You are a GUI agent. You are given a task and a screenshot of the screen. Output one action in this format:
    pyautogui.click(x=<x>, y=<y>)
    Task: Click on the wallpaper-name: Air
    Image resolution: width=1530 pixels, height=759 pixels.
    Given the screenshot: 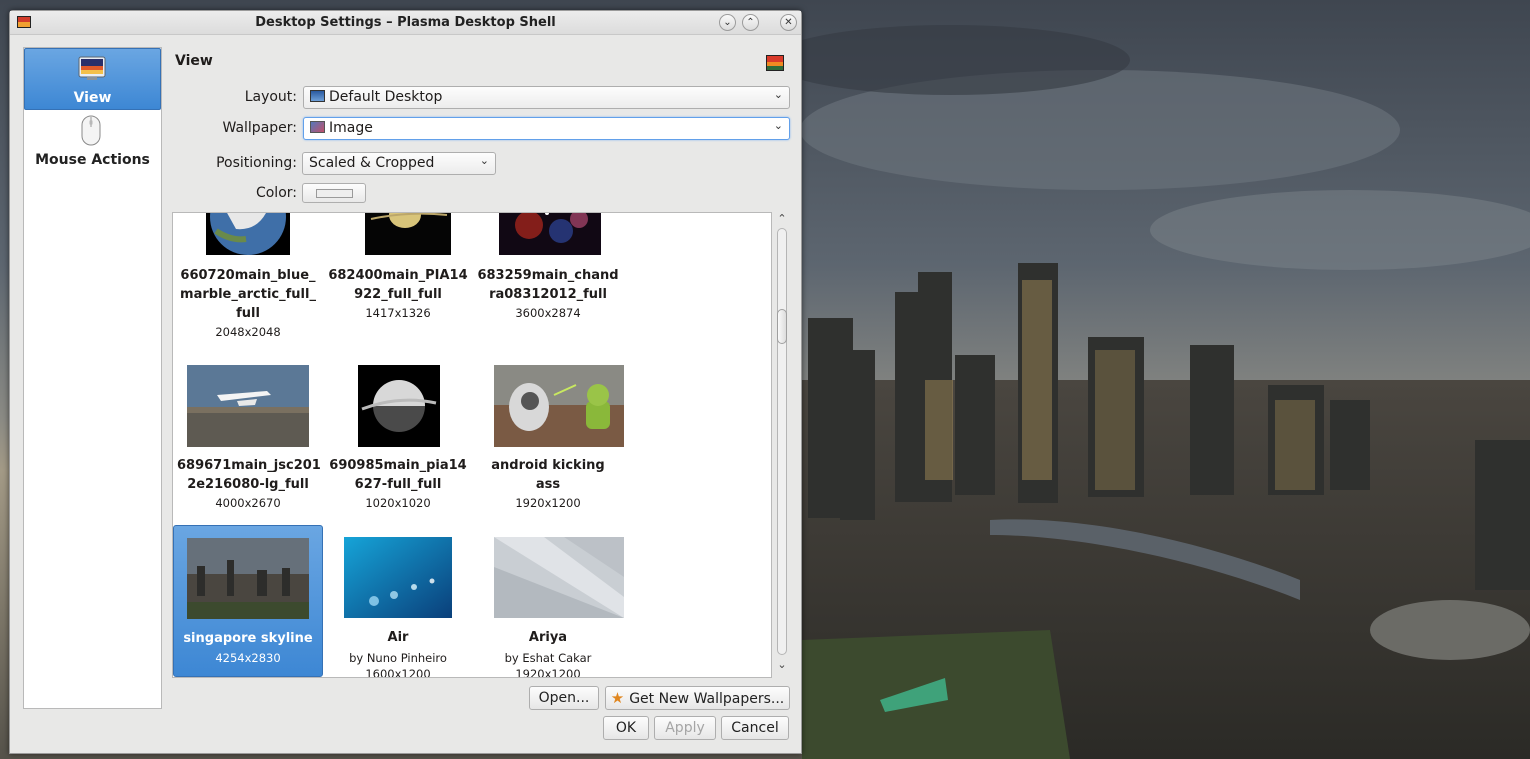 What is the action you would take?
    pyautogui.click(x=398, y=637)
    